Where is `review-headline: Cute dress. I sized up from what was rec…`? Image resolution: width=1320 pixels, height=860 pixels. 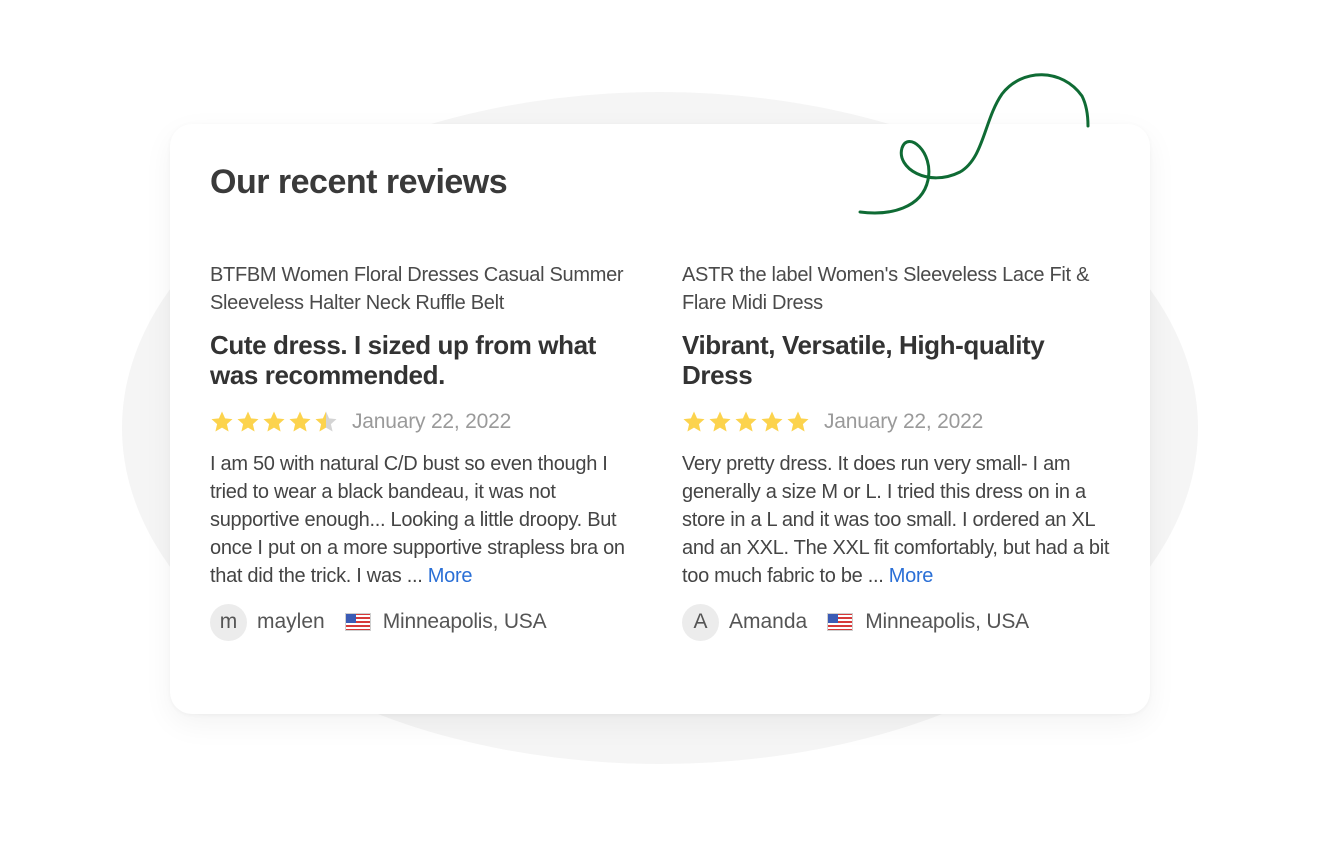 review-headline: Cute dress. I sized up from what was rec… is located at coordinates (403, 360).